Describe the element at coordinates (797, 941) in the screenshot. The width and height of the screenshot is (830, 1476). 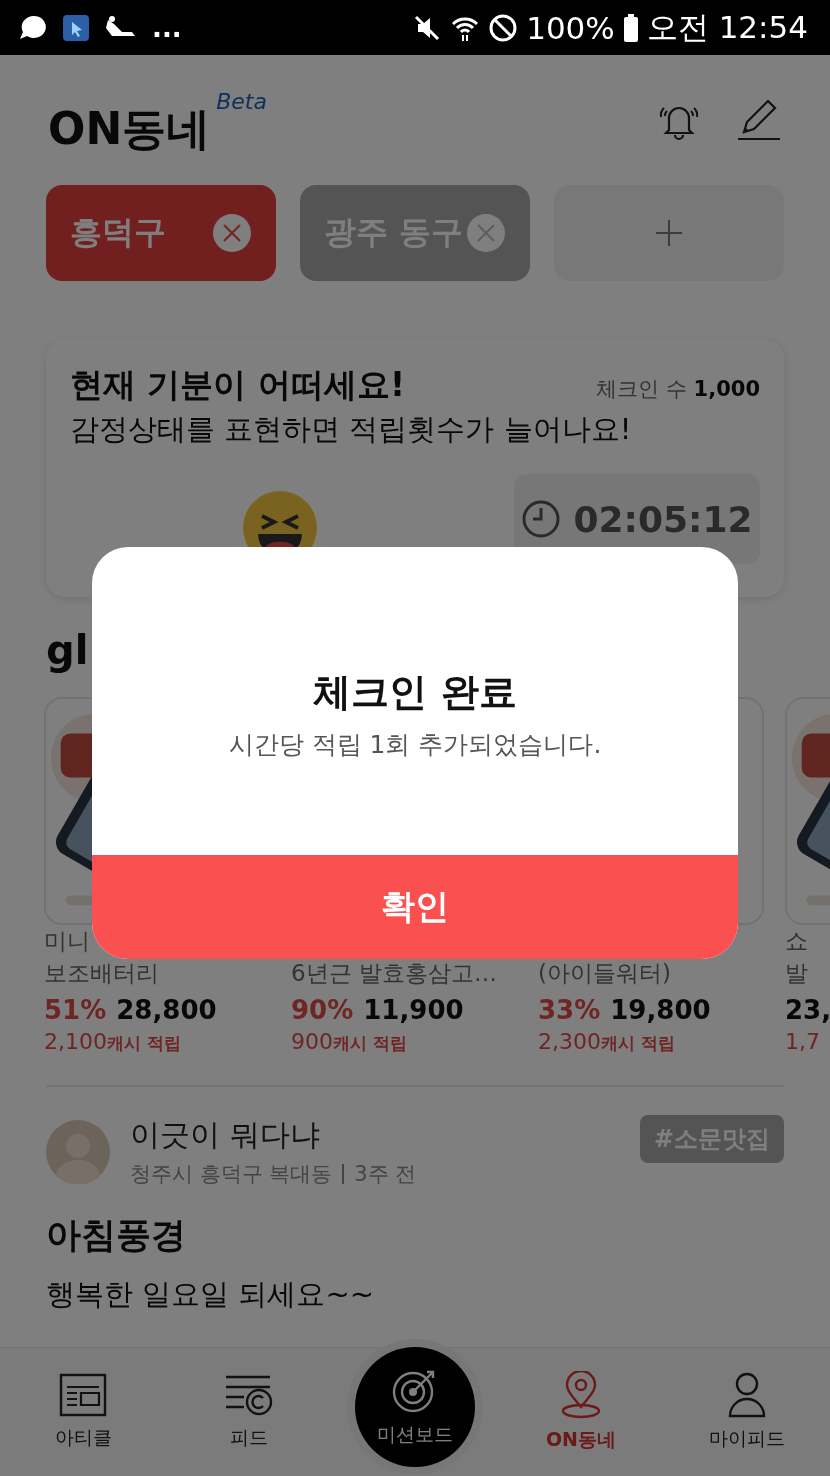
I see `product-name: 쇼` at that location.